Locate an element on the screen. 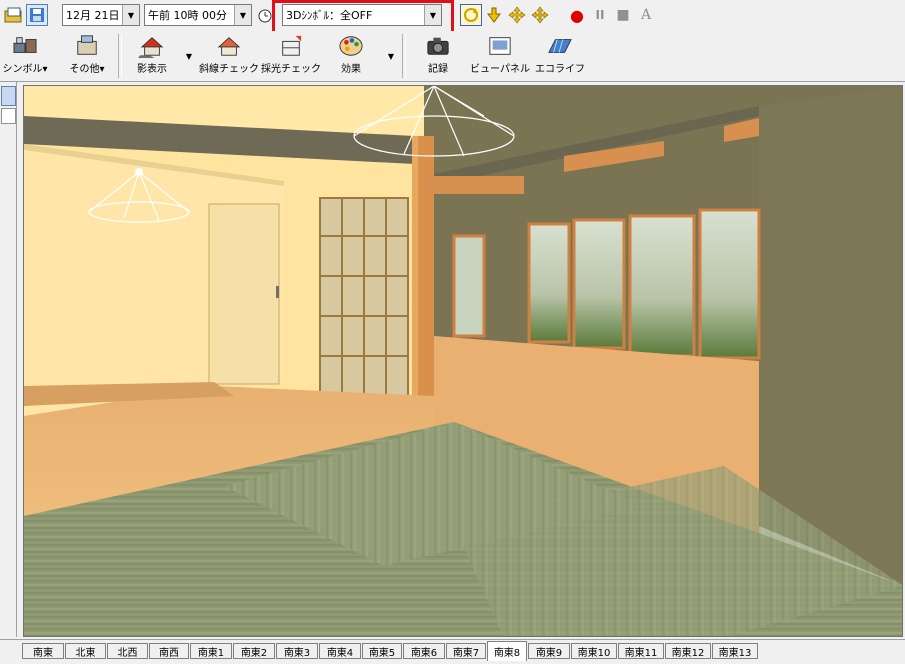 Image resolution: width=905 pixels, height=664 pixels. rotate-icon is located at coordinates (471, 15).